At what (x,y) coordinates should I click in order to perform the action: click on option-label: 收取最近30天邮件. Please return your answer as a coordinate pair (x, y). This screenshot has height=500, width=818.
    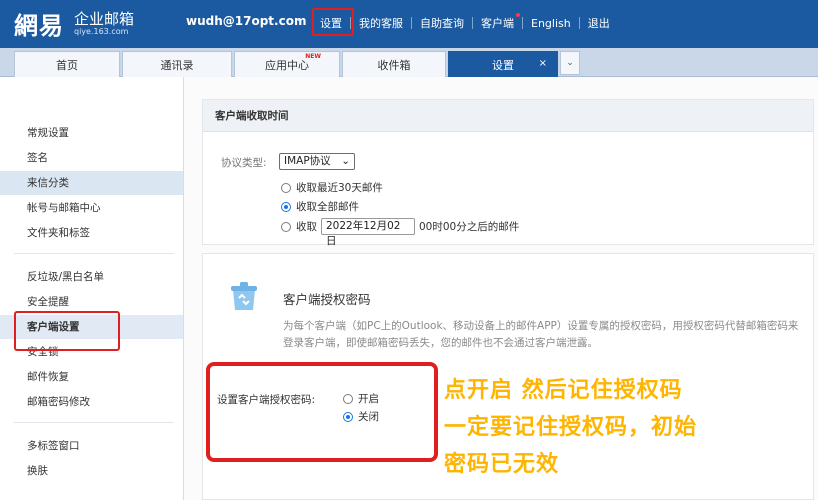
    Looking at the image, I should click on (339, 188).